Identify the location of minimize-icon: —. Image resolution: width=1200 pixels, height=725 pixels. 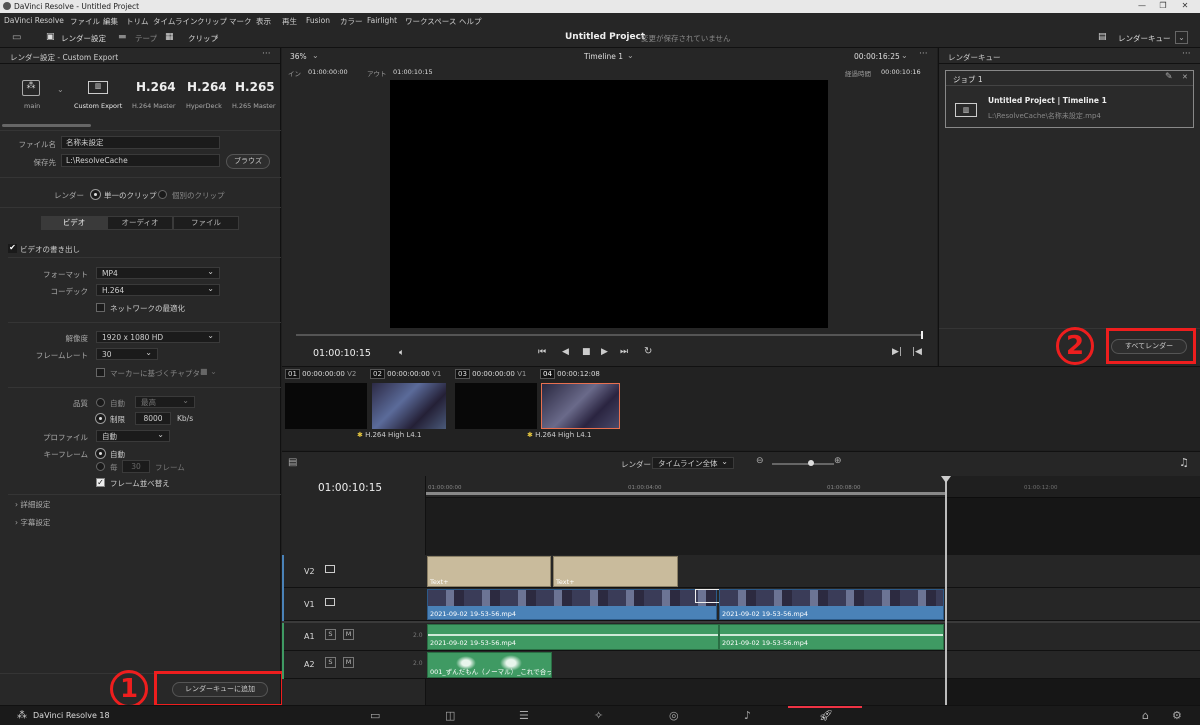
(1142, 6).